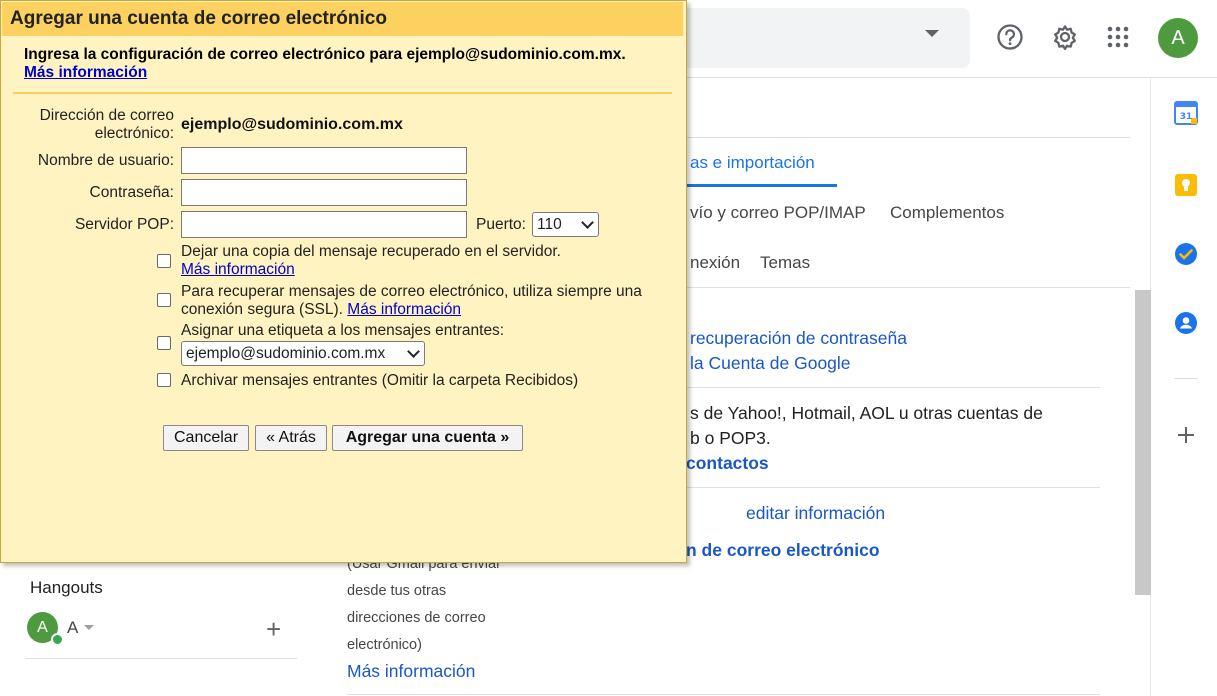  I want to click on edit-info-link: editar información, so click(815, 513).